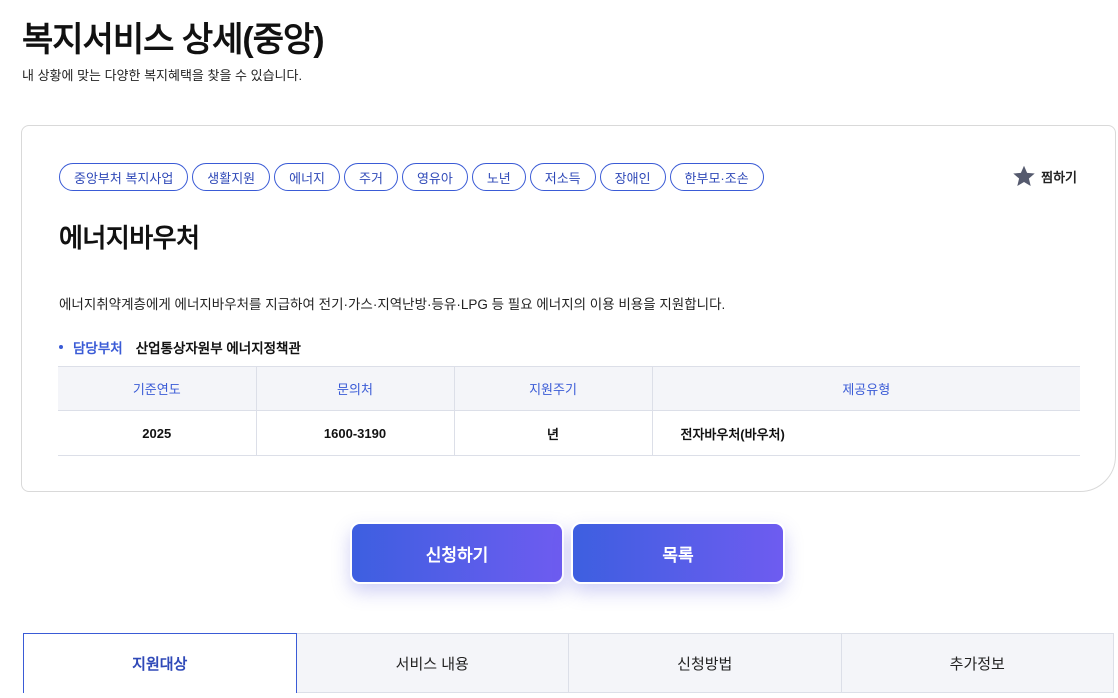 This screenshot has width=1118, height=698. What do you see at coordinates (432, 663) in the screenshot?
I see `tab-service-content: 서비스 내용` at bounding box center [432, 663].